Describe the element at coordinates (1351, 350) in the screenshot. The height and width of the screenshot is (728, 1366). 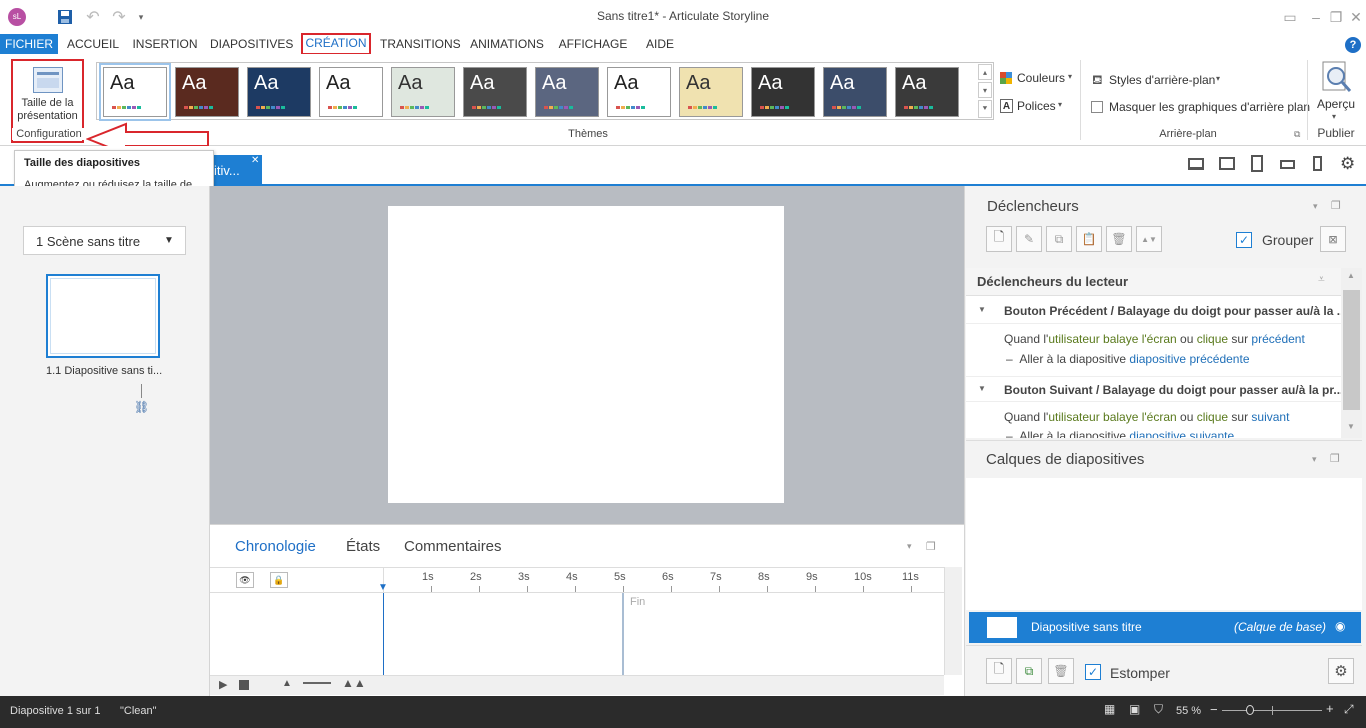
I see `scroll-thumb` at that location.